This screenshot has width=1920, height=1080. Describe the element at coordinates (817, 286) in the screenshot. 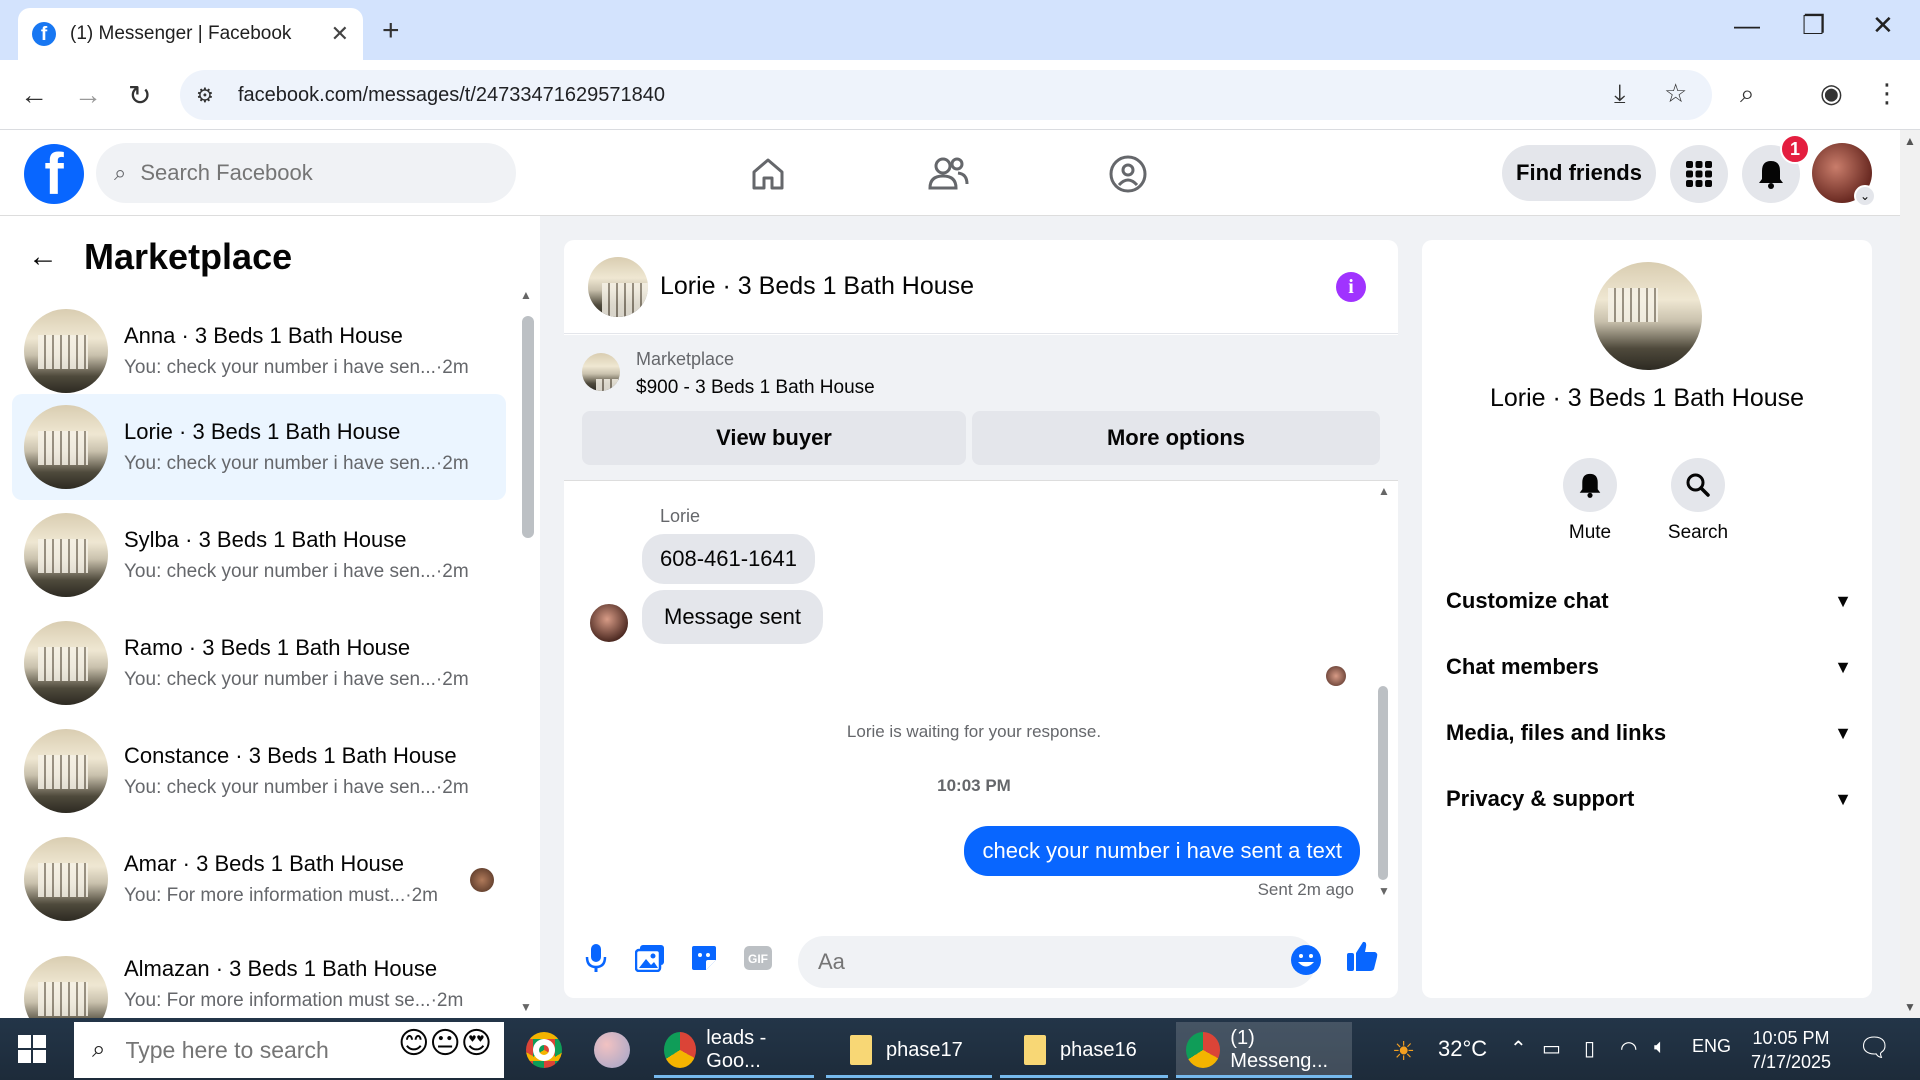

I see `conversation-title: Lorie · 3 Beds 1 Bath House` at that location.